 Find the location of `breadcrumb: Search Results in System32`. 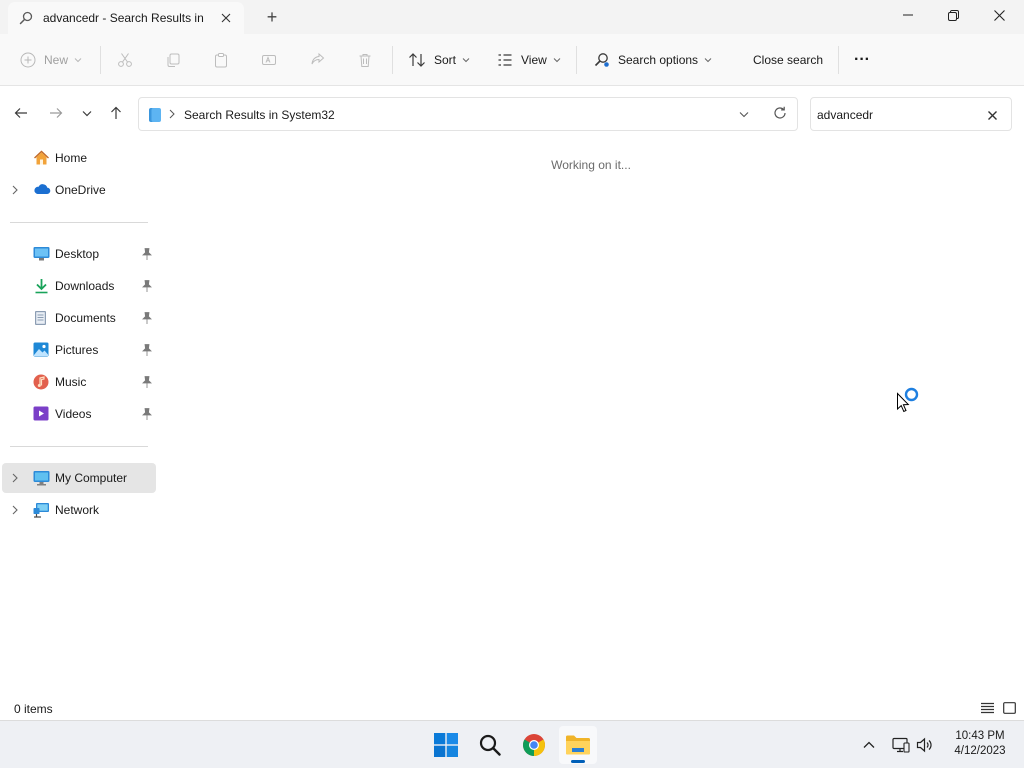

breadcrumb: Search Results in System32 is located at coordinates (259, 115).